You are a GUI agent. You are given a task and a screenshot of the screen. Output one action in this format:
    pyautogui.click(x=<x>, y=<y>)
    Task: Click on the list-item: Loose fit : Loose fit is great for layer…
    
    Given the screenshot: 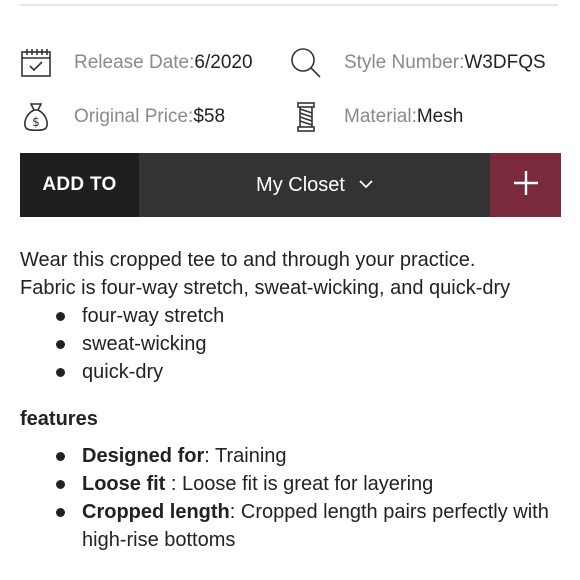 What is the action you would take?
    pyautogui.click(x=292, y=484)
    